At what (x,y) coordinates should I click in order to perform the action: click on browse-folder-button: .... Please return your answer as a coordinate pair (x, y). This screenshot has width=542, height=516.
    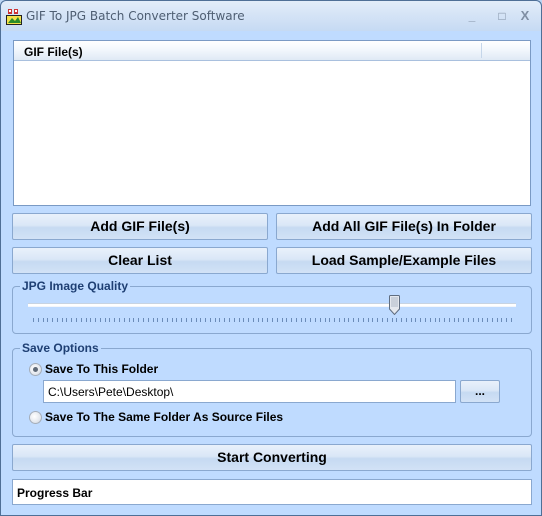
    Looking at the image, I should click on (480, 391).